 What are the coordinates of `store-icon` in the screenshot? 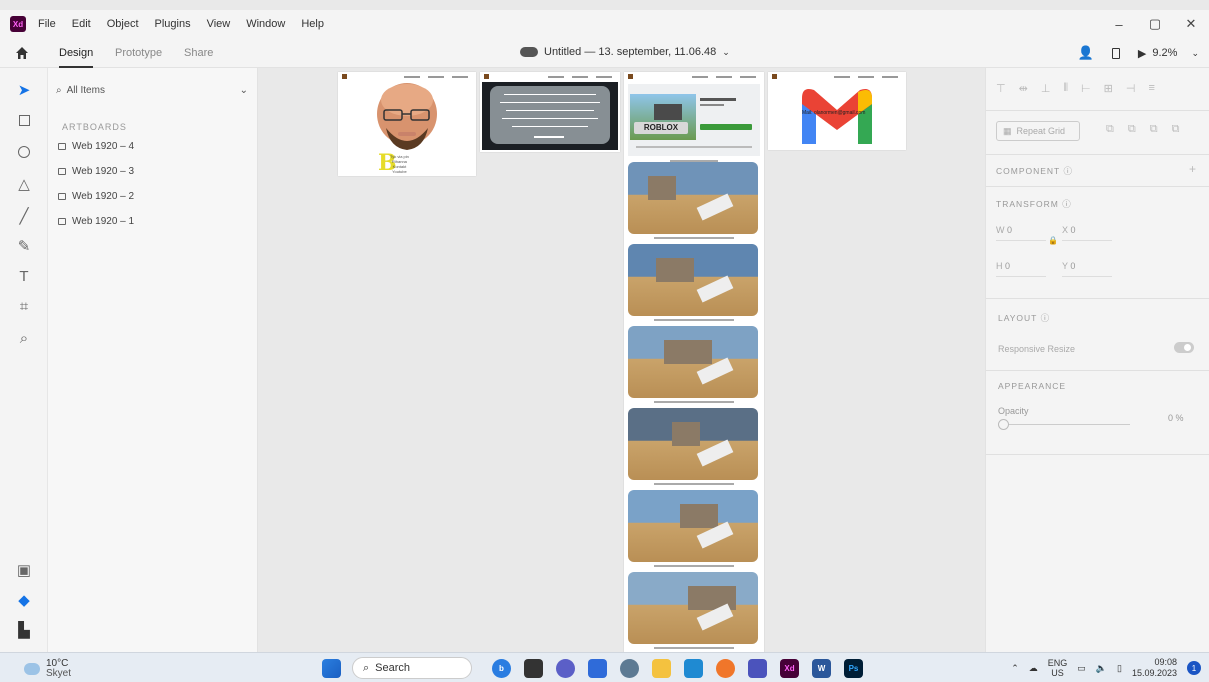 It's located at (597, 668).